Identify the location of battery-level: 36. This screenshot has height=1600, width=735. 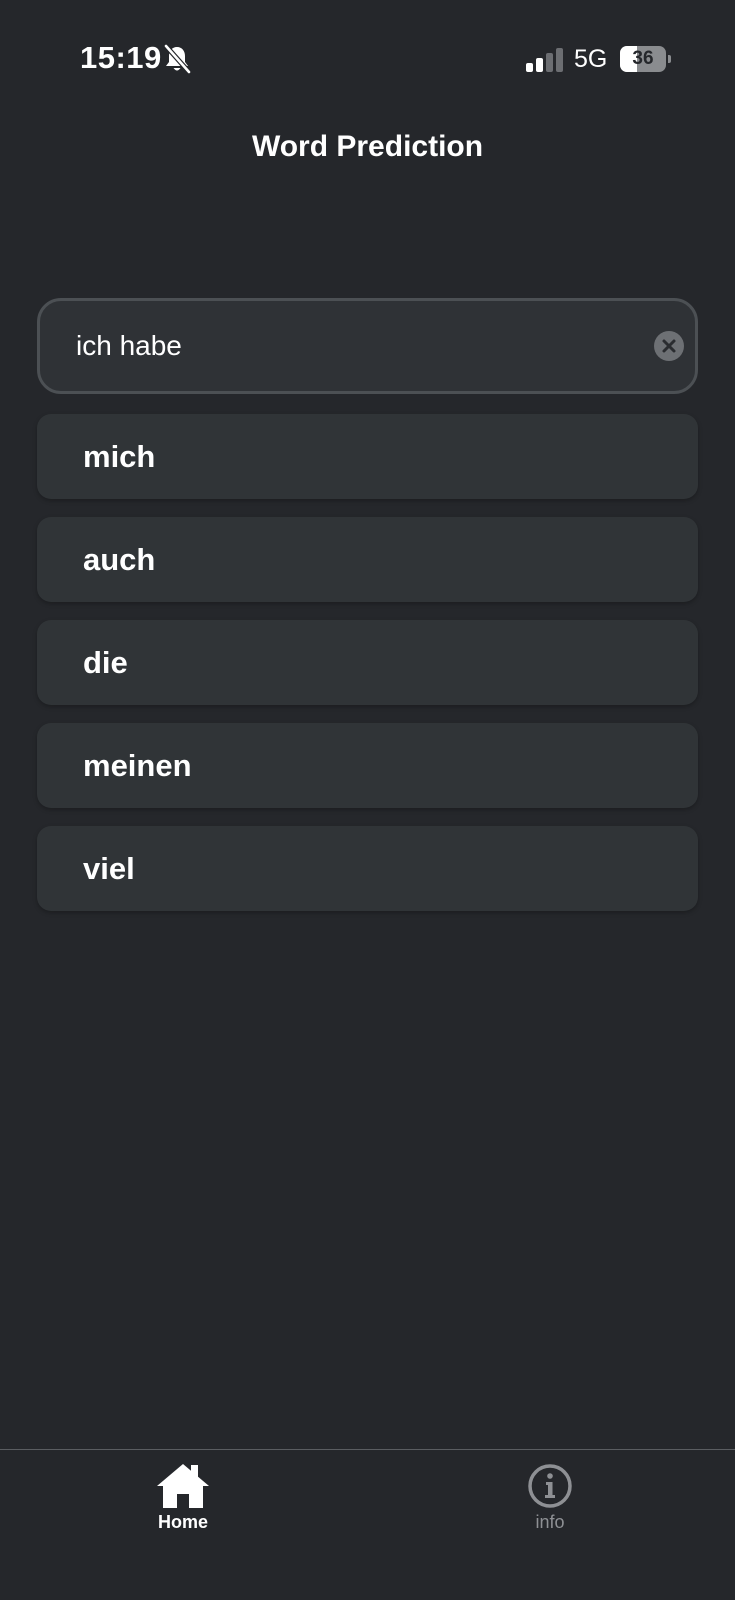
(643, 58).